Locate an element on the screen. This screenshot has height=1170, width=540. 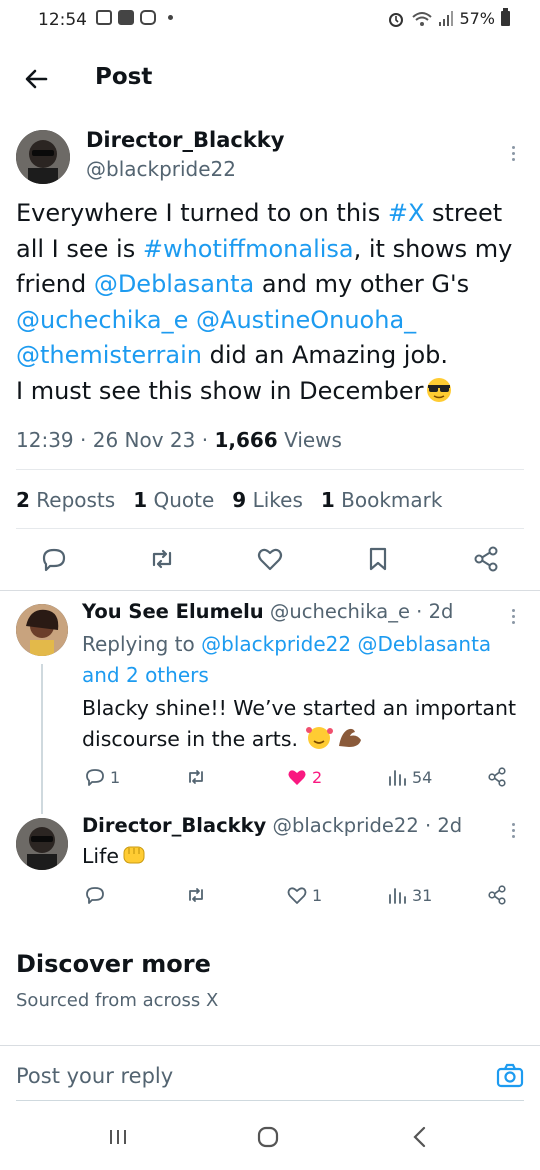
flexed-biceps-emoji-icon is located at coordinates (349, 737).